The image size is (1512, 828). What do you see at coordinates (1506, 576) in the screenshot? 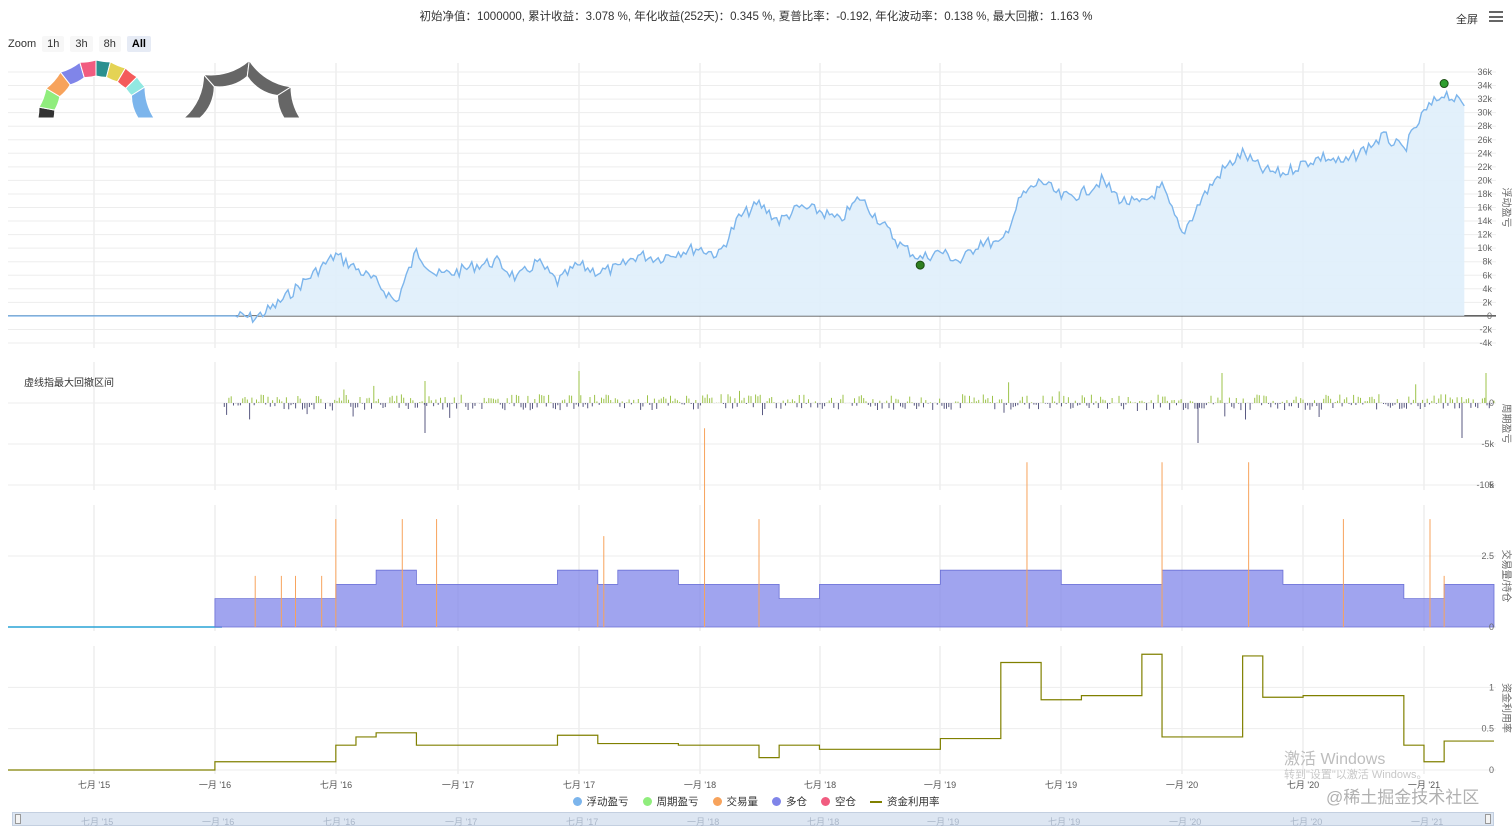
I see `y-axis-title: 交易量/持仓` at bounding box center [1506, 576].